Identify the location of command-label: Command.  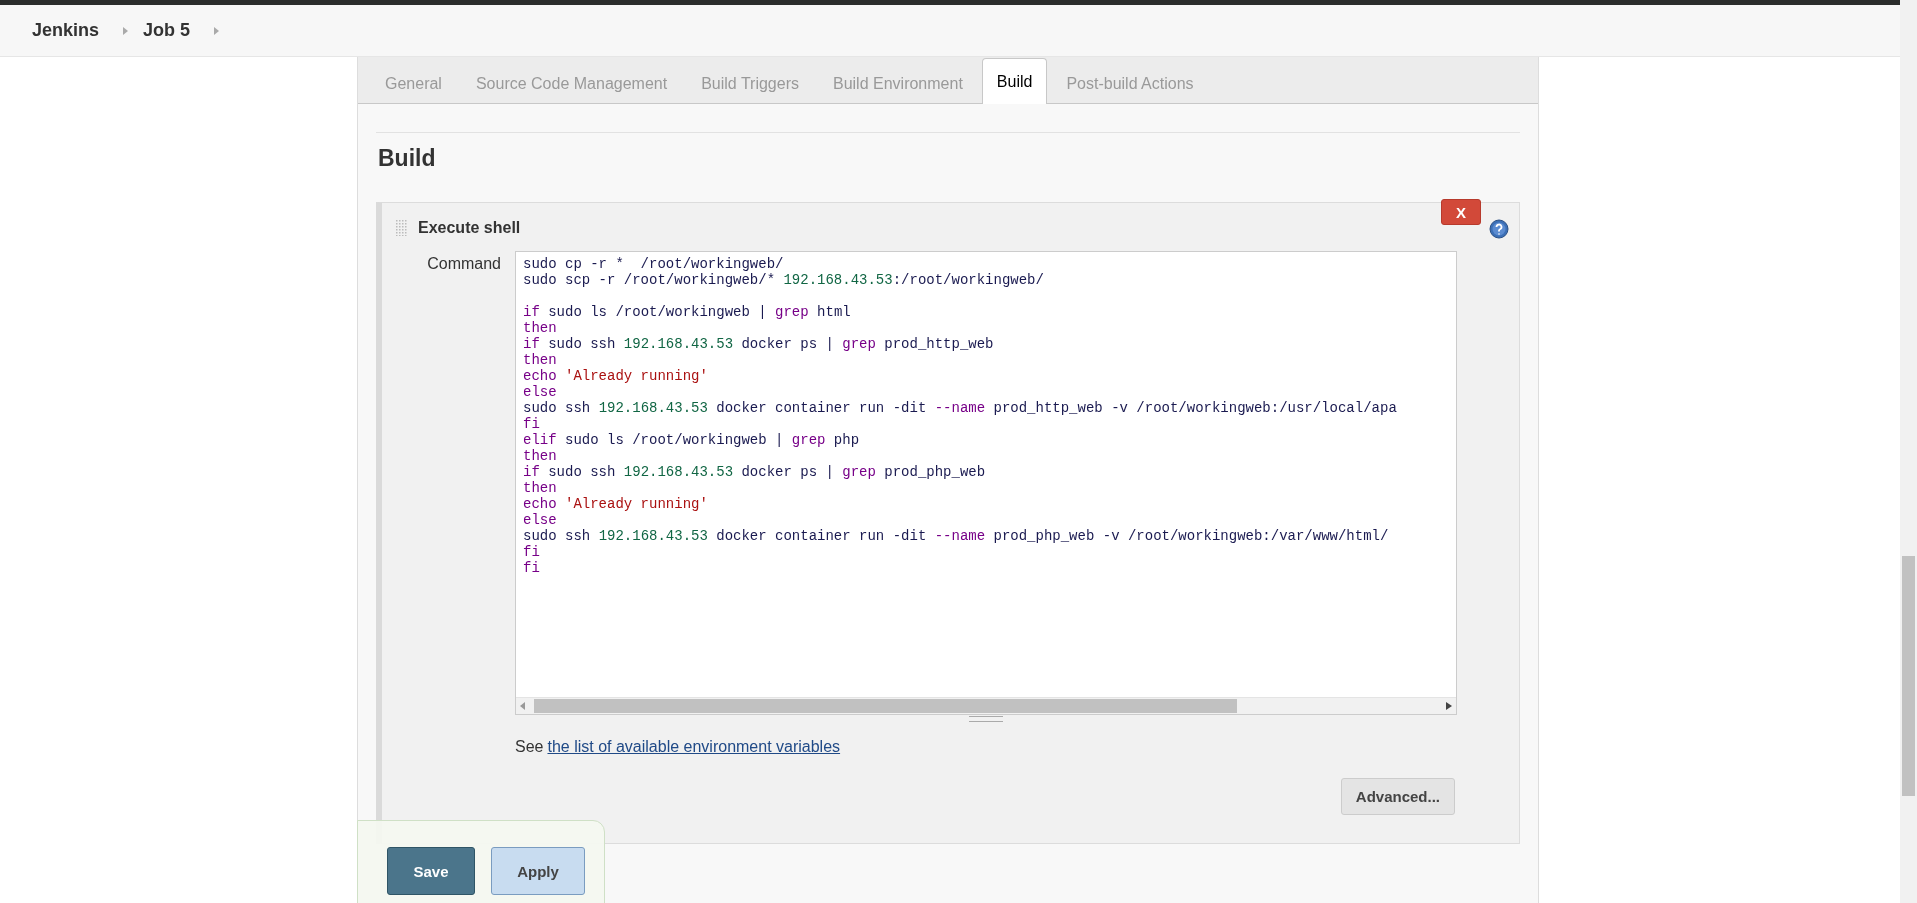
(464, 264).